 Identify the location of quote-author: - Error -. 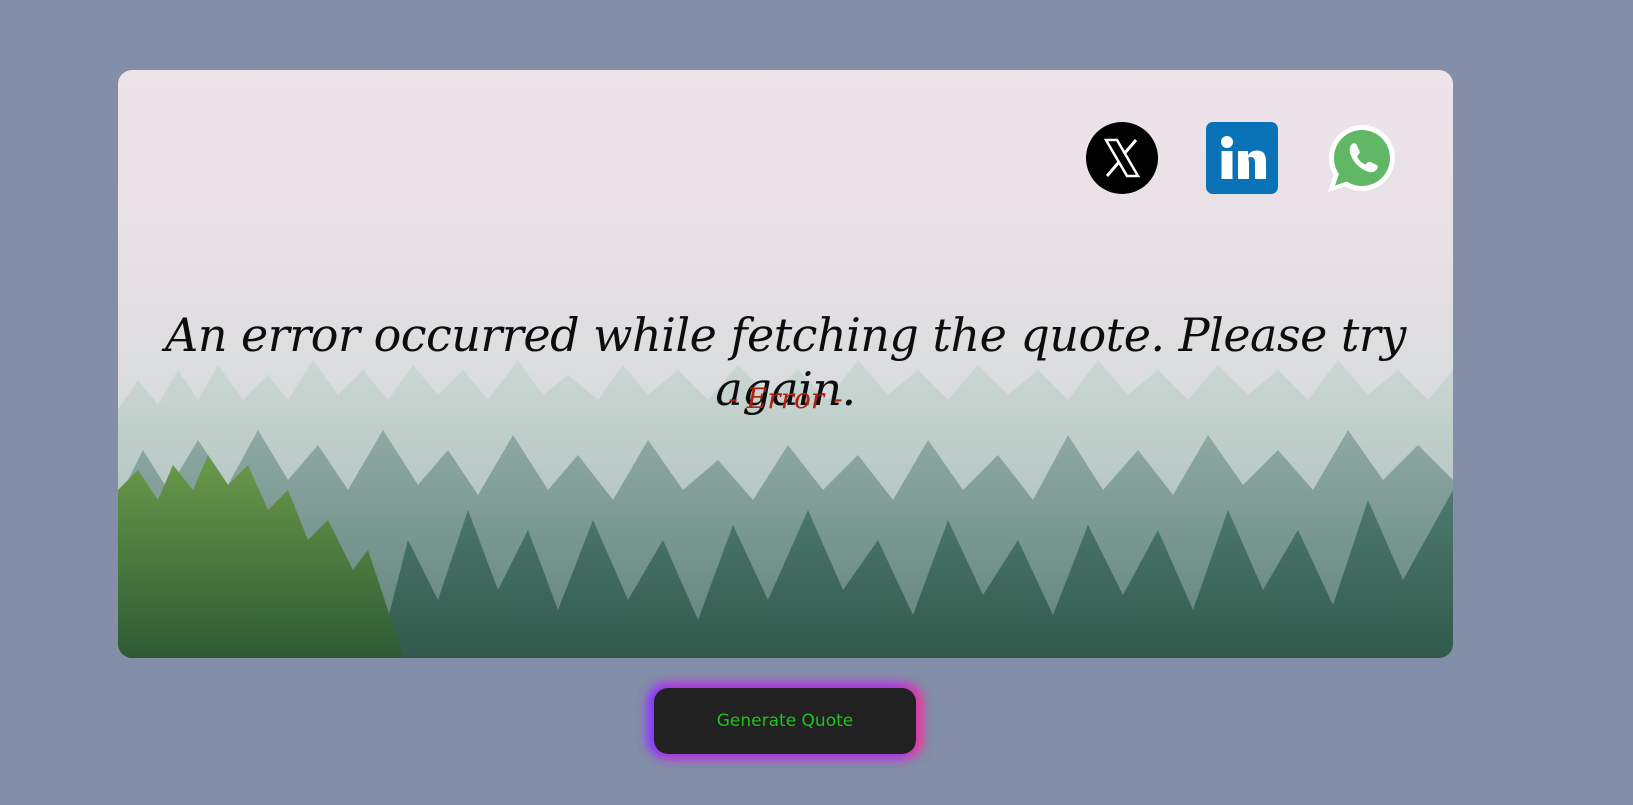
(785, 398).